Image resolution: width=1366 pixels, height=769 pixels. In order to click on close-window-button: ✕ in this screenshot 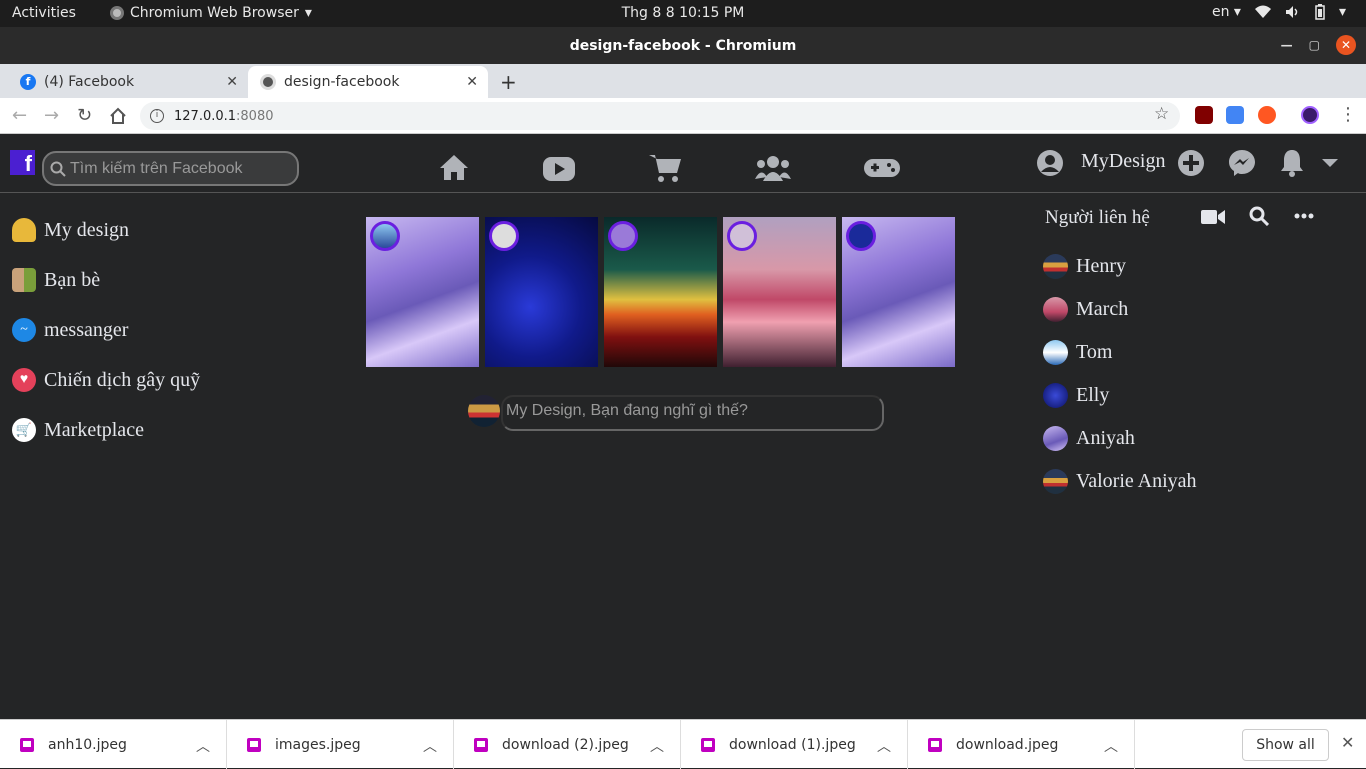, I will do `click(1346, 45)`.